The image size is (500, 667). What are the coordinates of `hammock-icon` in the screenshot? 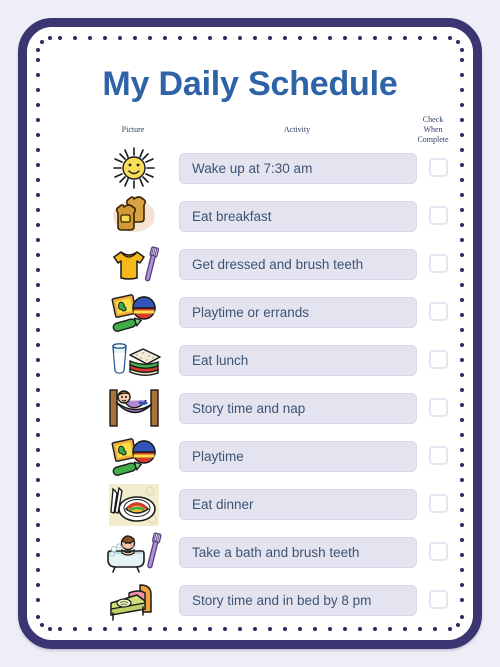 It's located at (134, 409).